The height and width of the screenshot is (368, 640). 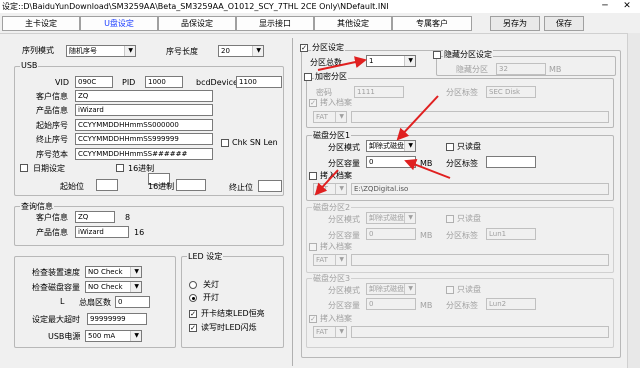 I want to click on encrypt-checkbox, so click(x=308, y=77).